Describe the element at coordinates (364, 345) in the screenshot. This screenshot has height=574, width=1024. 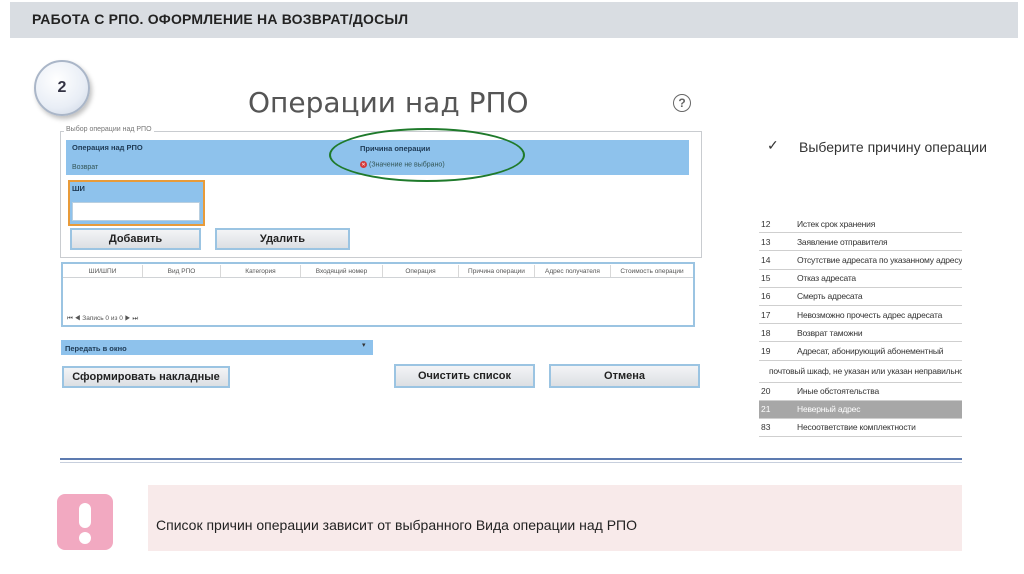
I see `chevron-down-icon: ▾` at that location.